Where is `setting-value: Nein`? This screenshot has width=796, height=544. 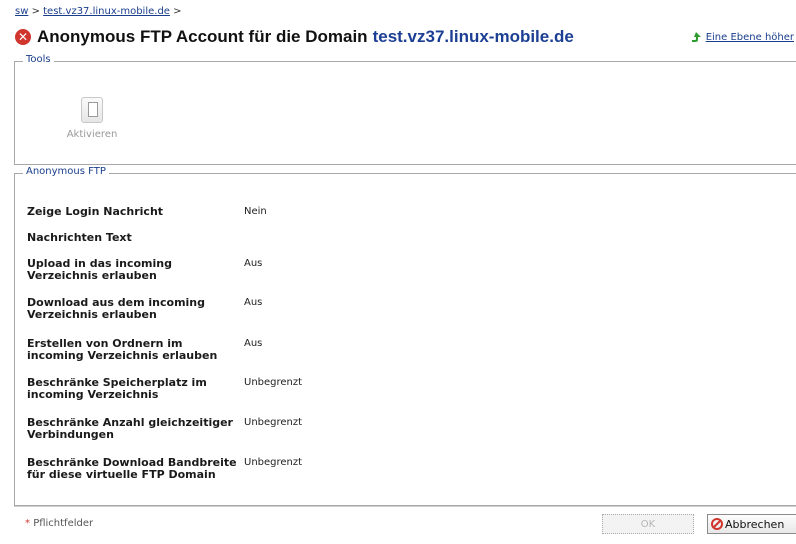
setting-value: Nein is located at coordinates (255, 211).